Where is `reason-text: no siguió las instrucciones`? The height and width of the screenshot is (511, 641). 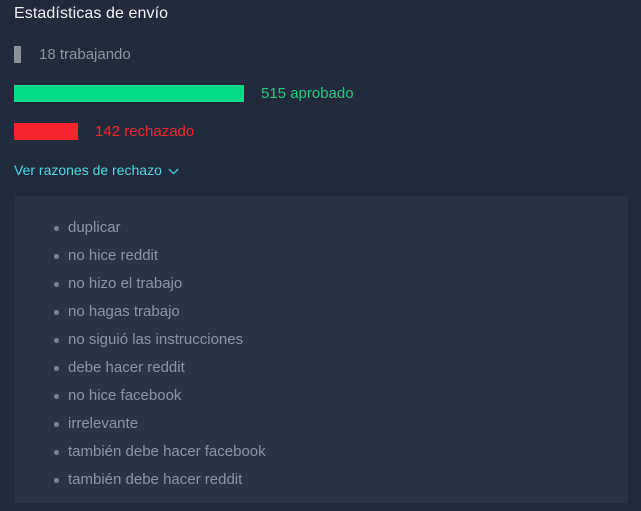 reason-text: no siguió las instrucciones is located at coordinates (156, 339).